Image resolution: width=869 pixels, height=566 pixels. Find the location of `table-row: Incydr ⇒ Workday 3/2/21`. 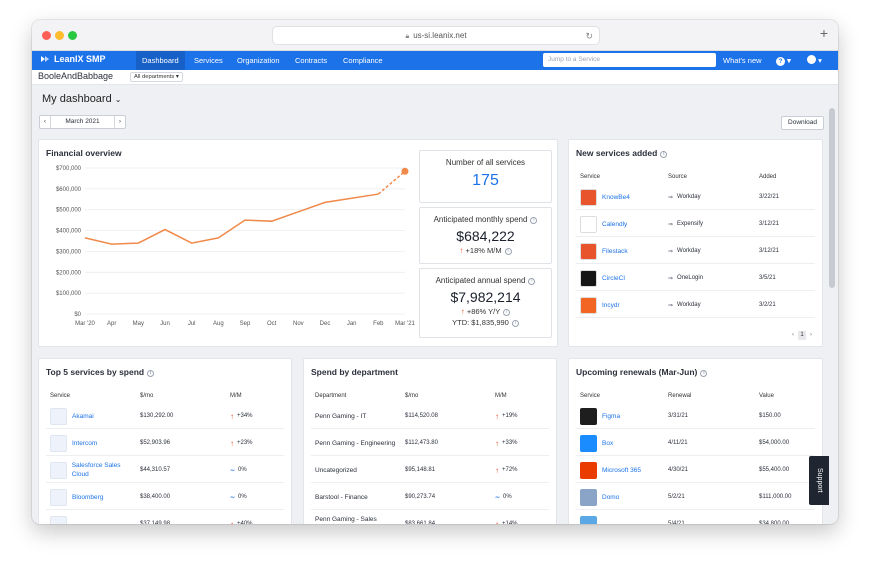

table-row: Incydr ⇒ Workday 3/2/21 is located at coordinates (695, 305).